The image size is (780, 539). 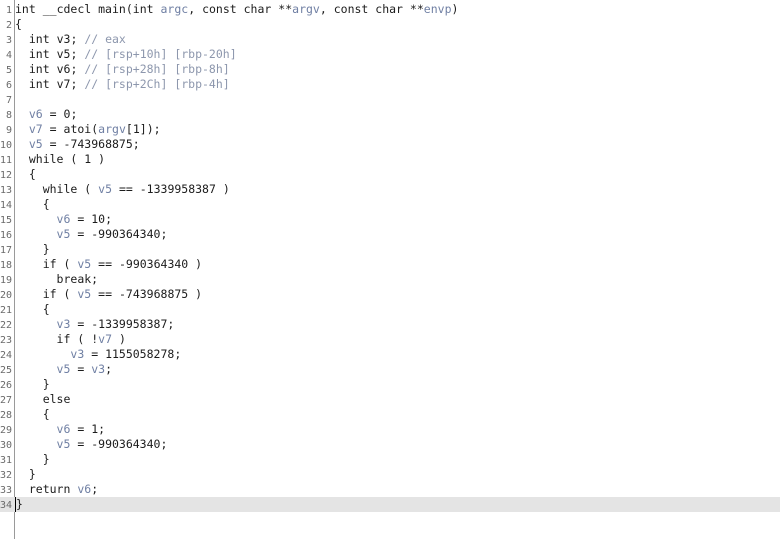 I want to click on code-line: 22 v3 = -1339958387;, so click(x=390, y=324).